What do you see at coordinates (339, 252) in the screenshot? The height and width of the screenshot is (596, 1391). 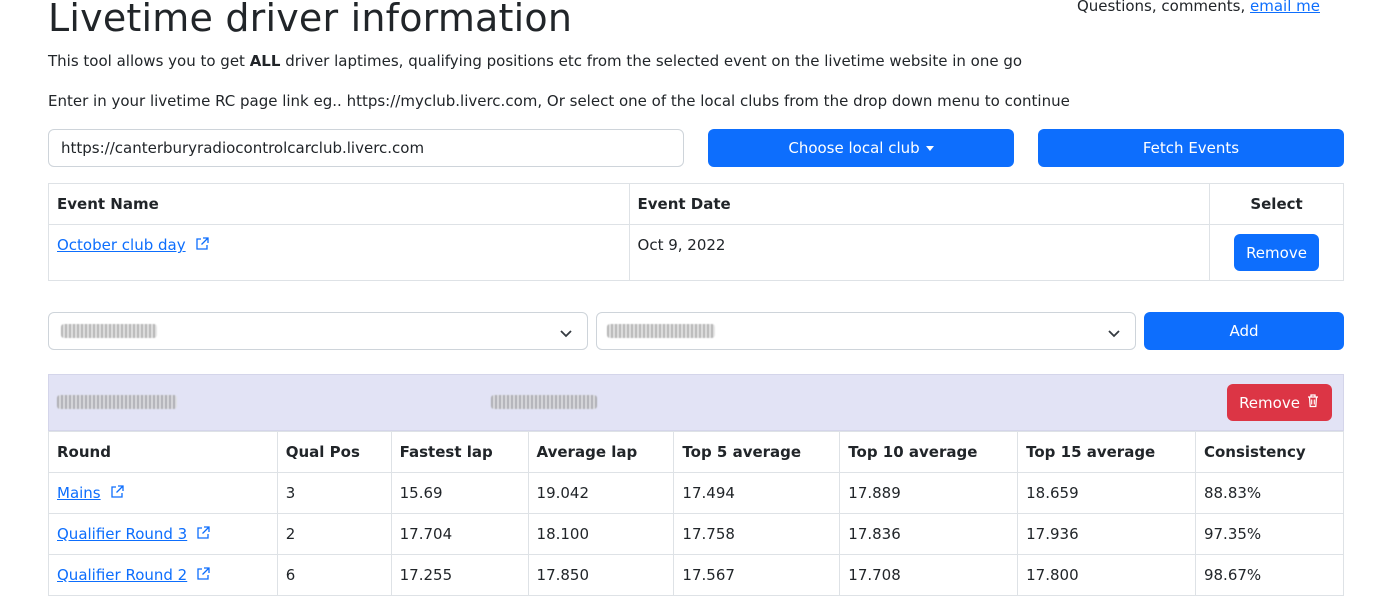 I see `event-name-cell: October club day` at bounding box center [339, 252].